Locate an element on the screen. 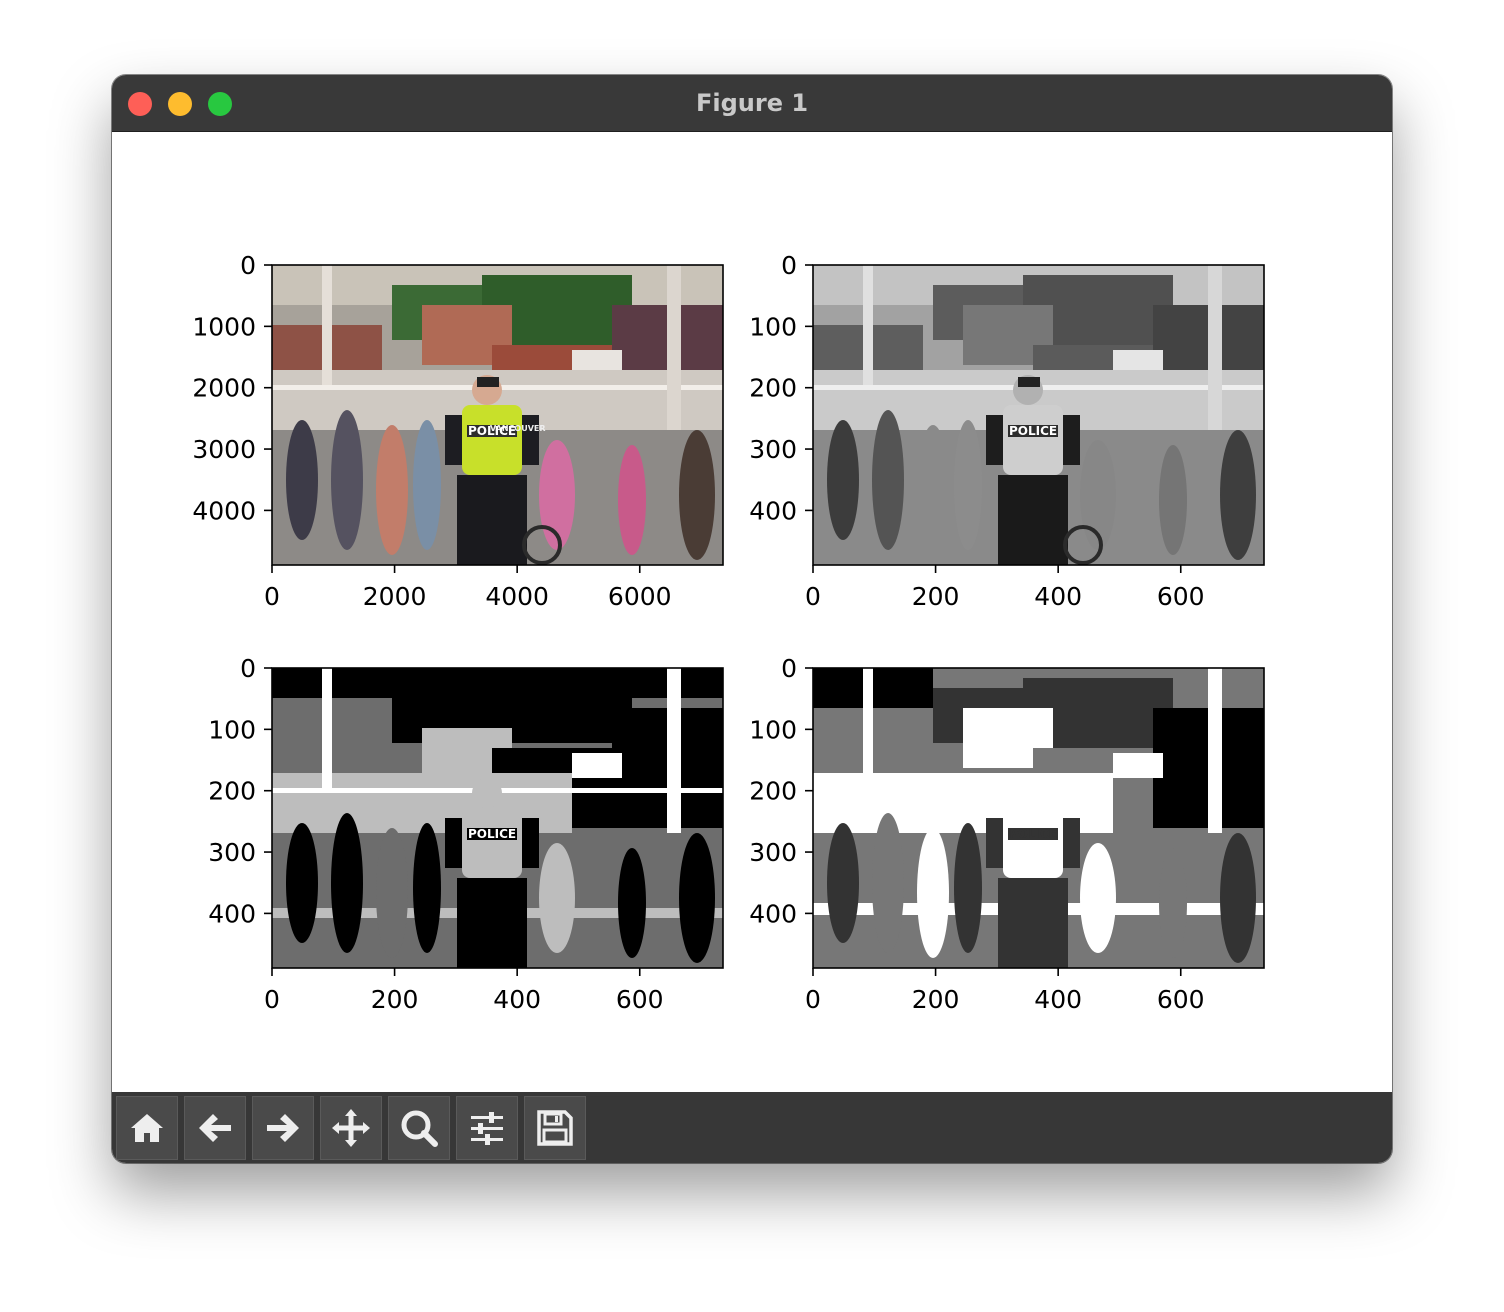 The height and width of the screenshot is (1312, 1504). subplot-2-y-axis: 0 100 200 300 400 is located at coordinates (781, 388).